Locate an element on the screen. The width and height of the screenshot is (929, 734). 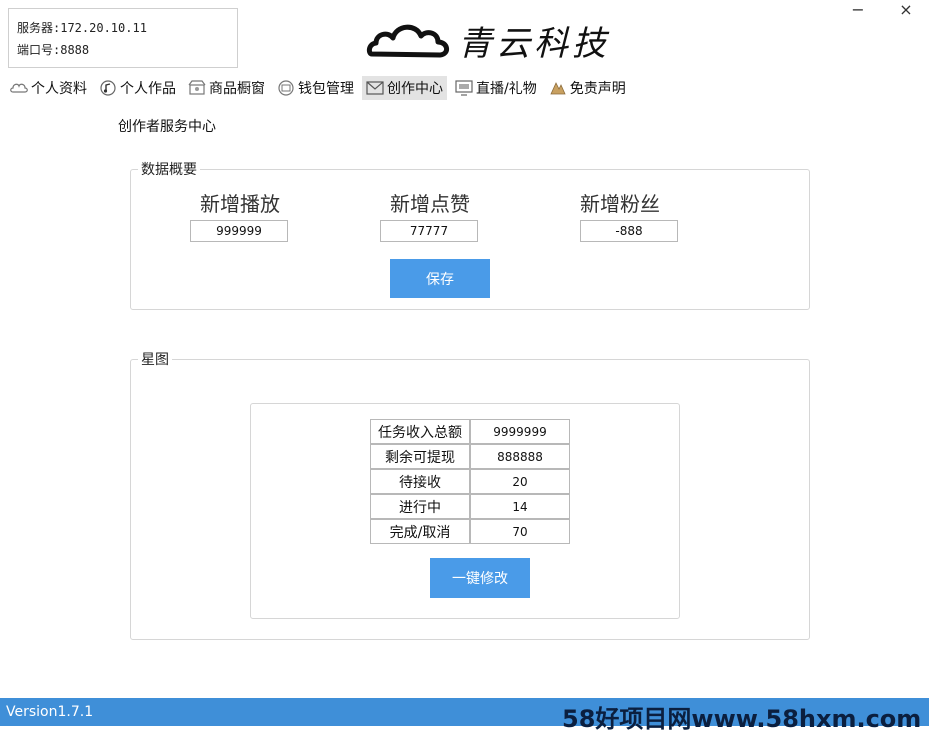
gift-icon is located at coordinates (558, 88).